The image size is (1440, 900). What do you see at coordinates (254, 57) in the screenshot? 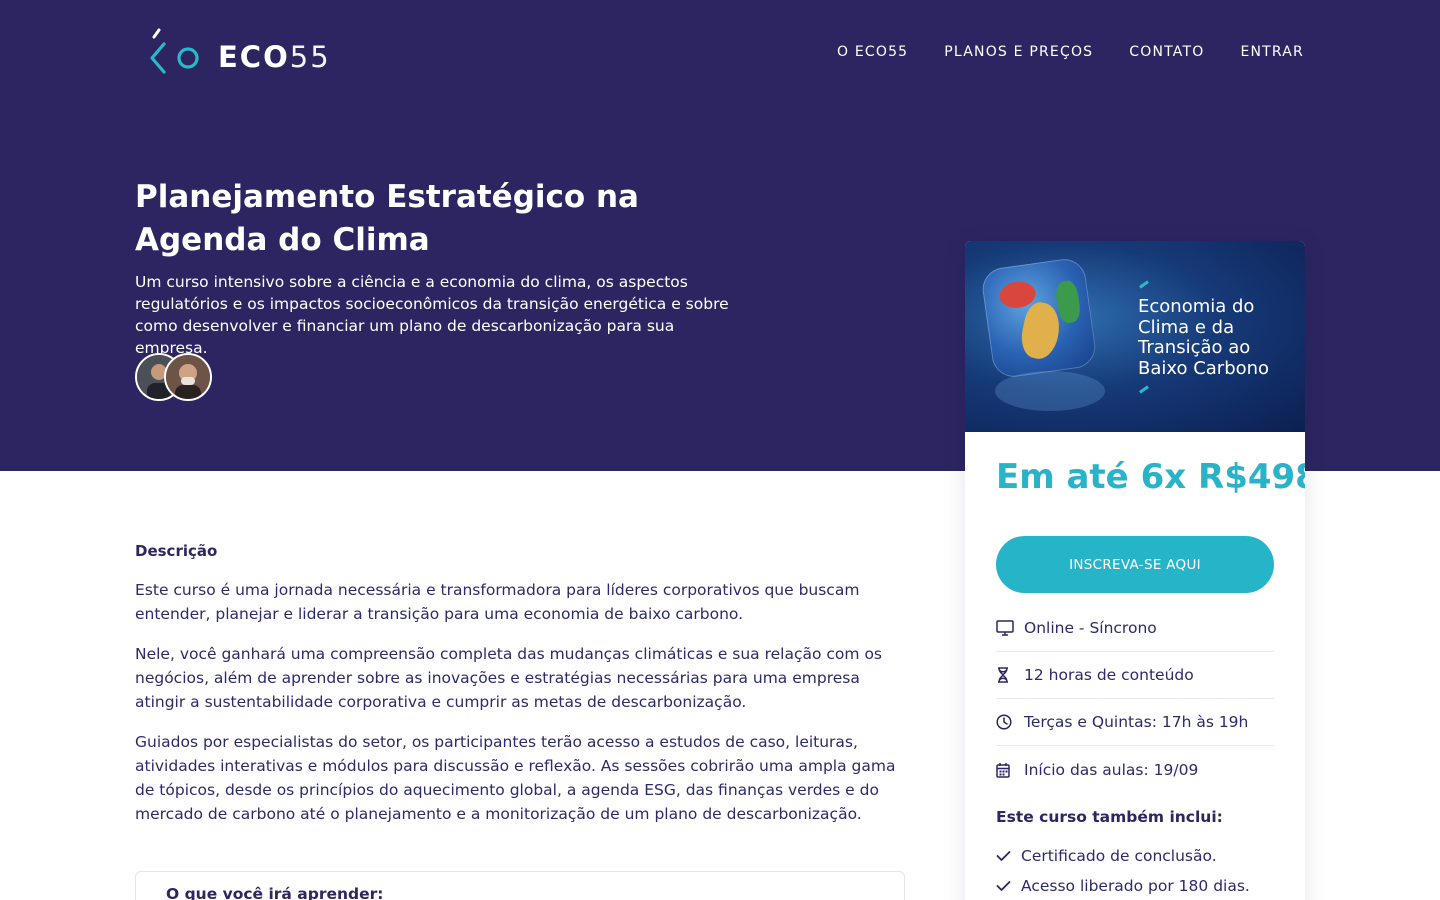
I see `logo-wordmark-bold: ECO` at bounding box center [254, 57].